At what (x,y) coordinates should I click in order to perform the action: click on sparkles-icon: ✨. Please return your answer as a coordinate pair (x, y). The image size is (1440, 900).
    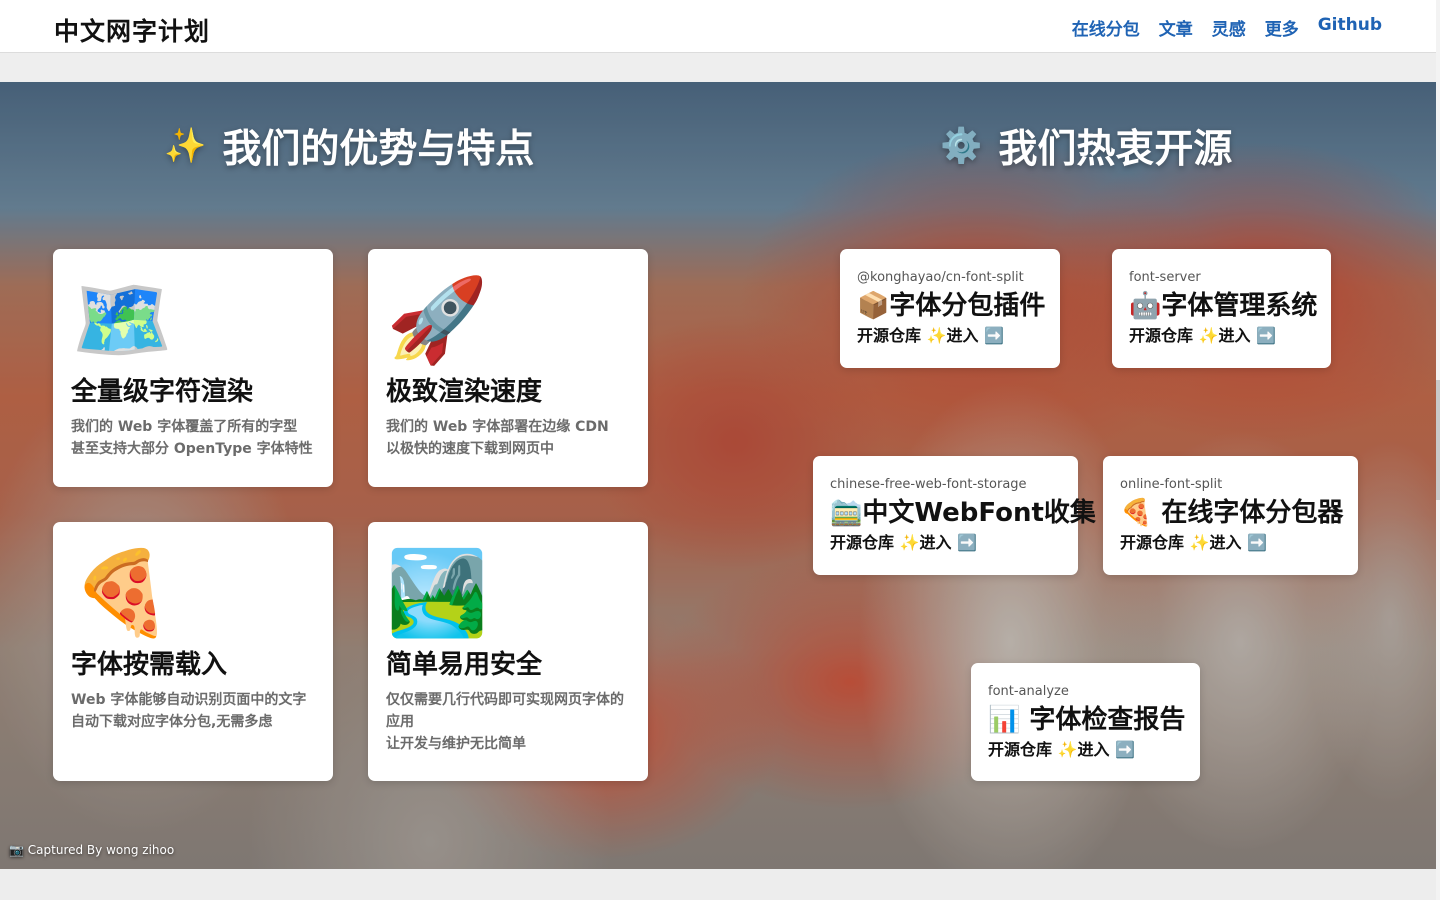
    Looking at the image, I should click on (185, 146).